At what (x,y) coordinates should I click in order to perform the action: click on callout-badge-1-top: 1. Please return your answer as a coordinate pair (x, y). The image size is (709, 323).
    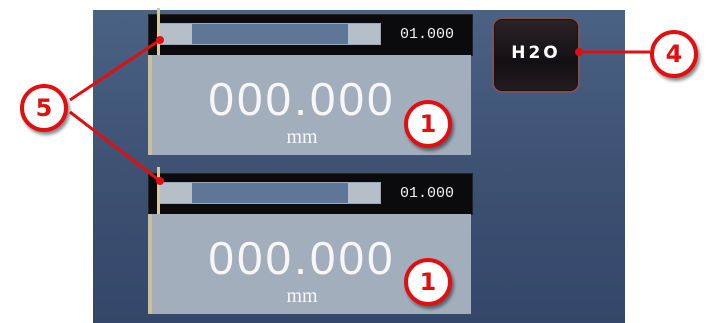
    Looking at the image, I should click on (428, 124).